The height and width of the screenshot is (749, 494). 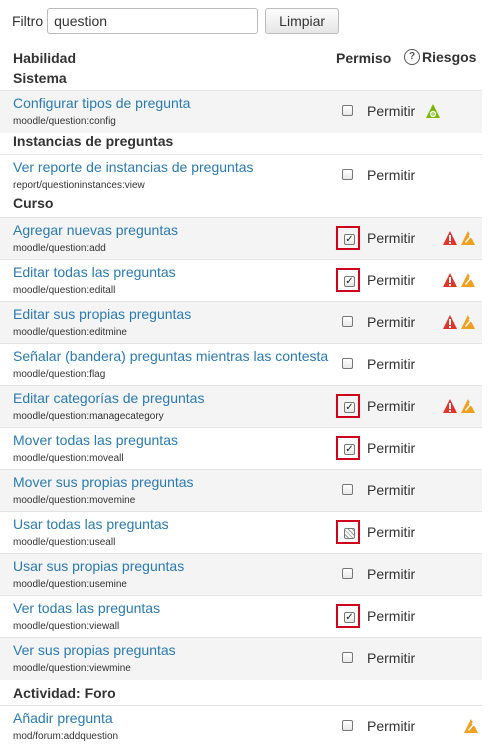 What do you see at coordinates (64, 290) in the screenshot?
I see `capability-id: moodle/question:editall` at bounding box center [64, 290].